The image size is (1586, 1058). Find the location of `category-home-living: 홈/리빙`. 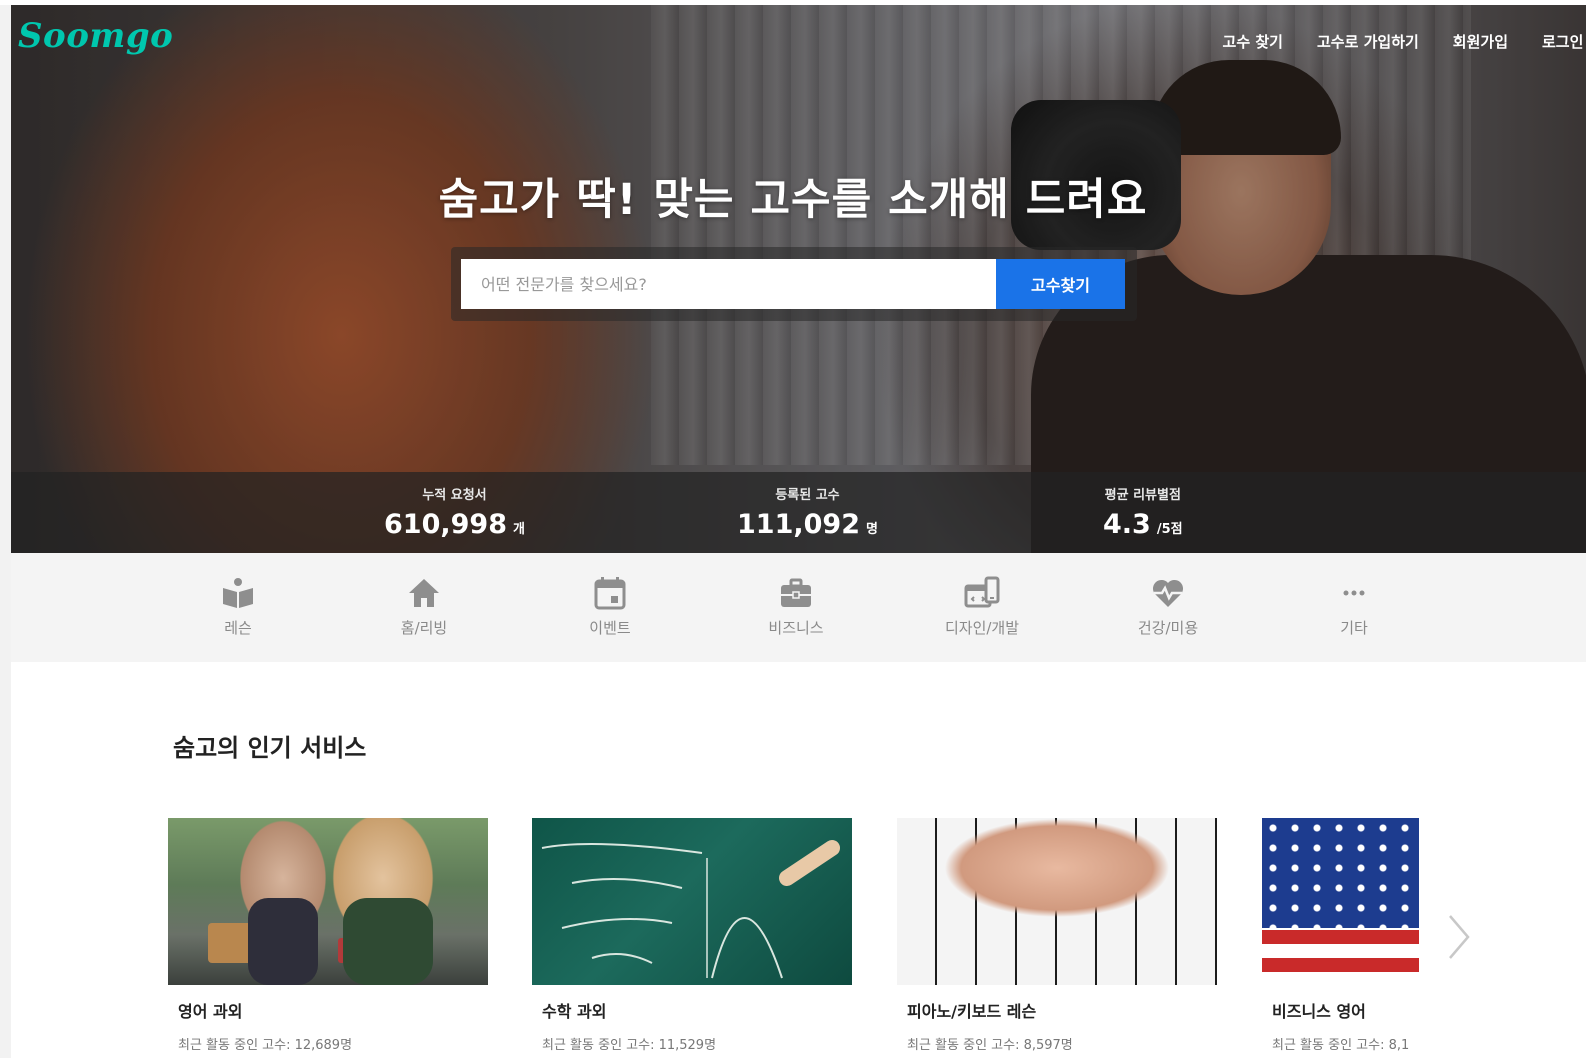

category-home-living: 홈/리빙 is located at coordinates (424, 606).